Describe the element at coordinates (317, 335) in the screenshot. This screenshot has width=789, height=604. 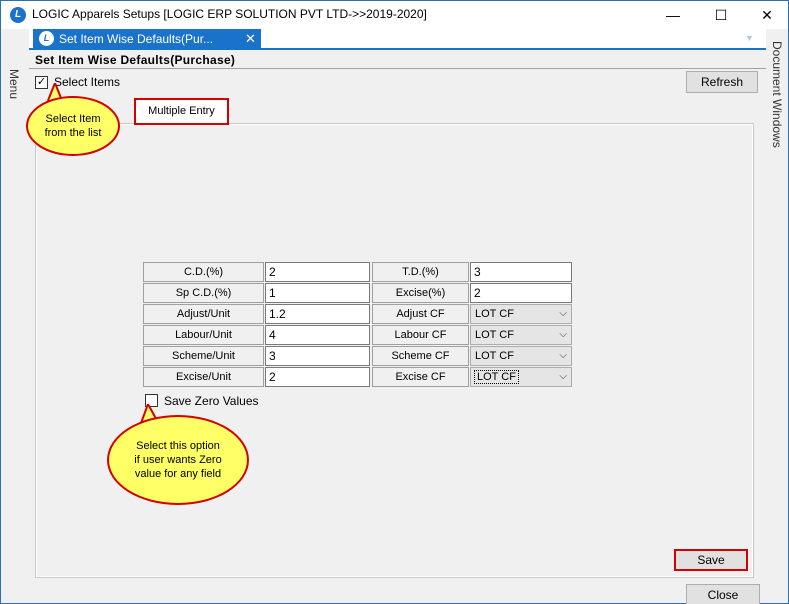
I see `labour-unit-input: 4` at that location.